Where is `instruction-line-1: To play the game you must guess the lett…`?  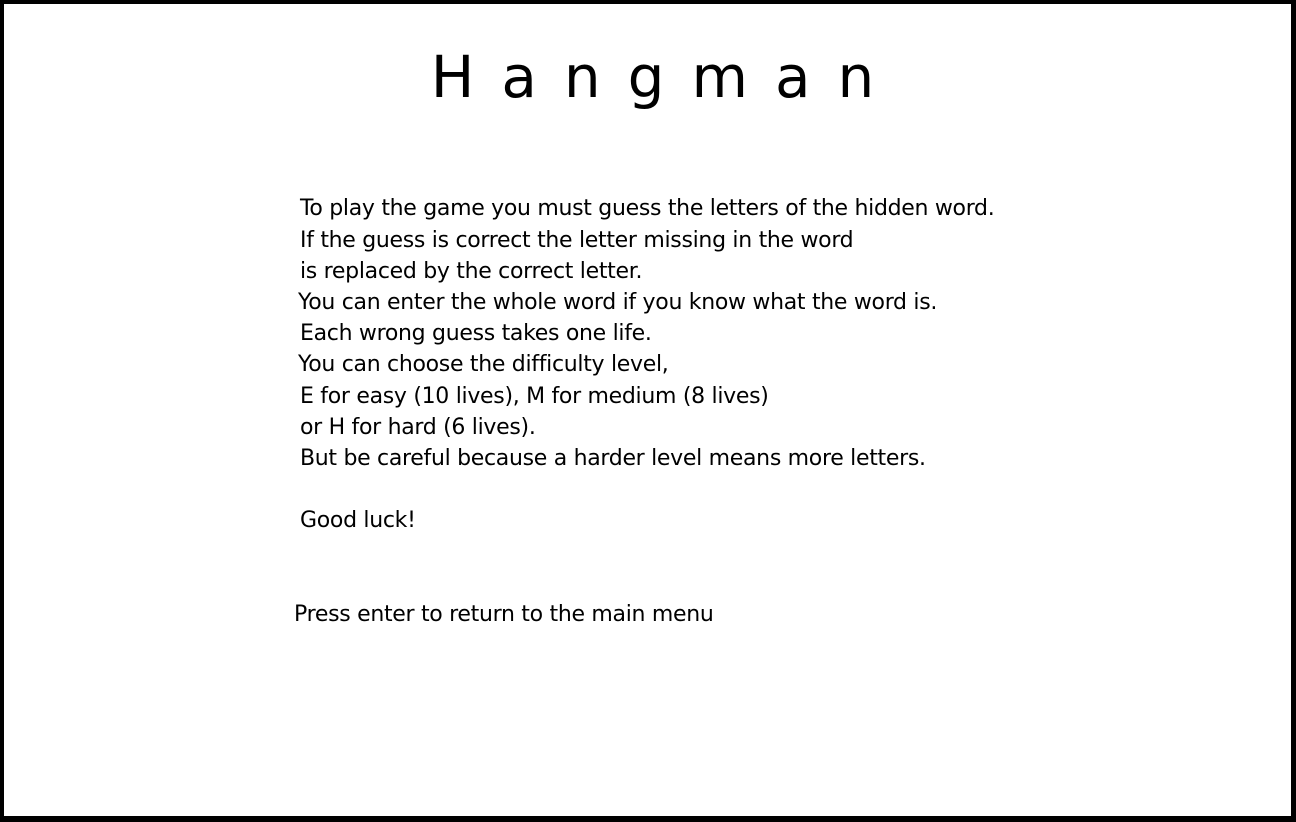
instruction-line-1: To play the game you must guess the lett… is located at coordinates (647, 208).